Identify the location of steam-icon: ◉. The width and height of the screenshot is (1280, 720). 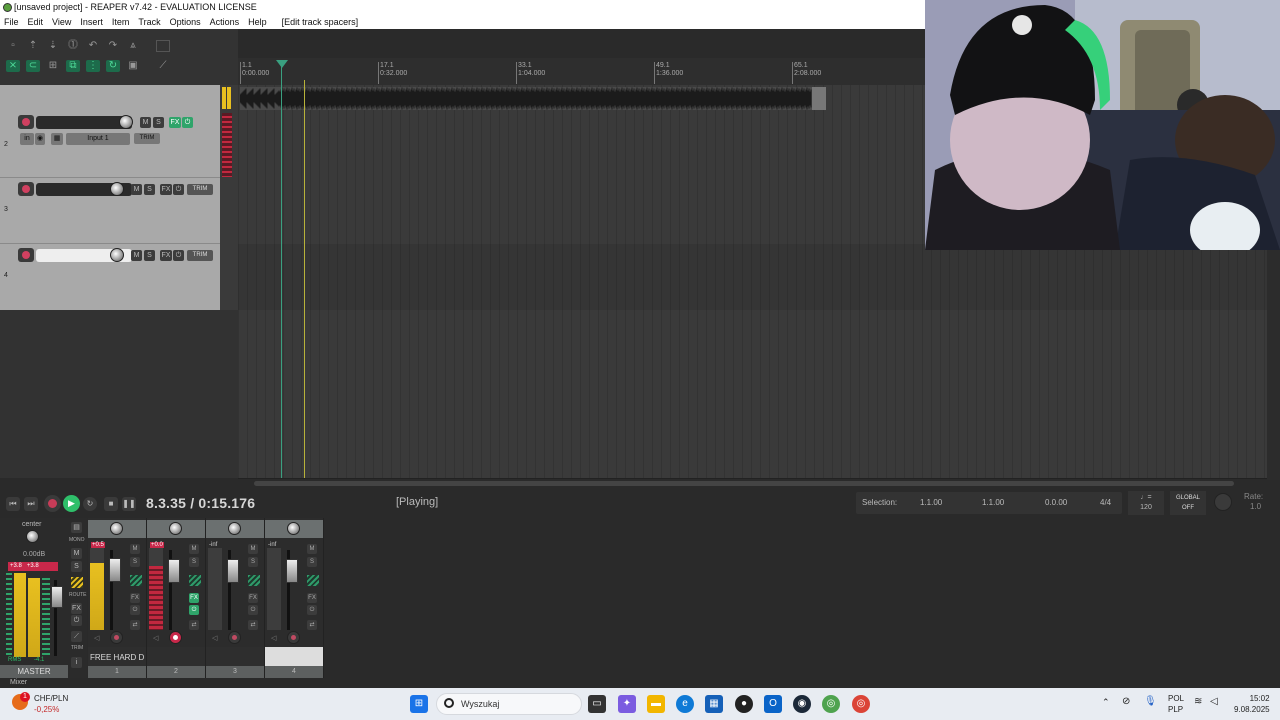
(802, 704).